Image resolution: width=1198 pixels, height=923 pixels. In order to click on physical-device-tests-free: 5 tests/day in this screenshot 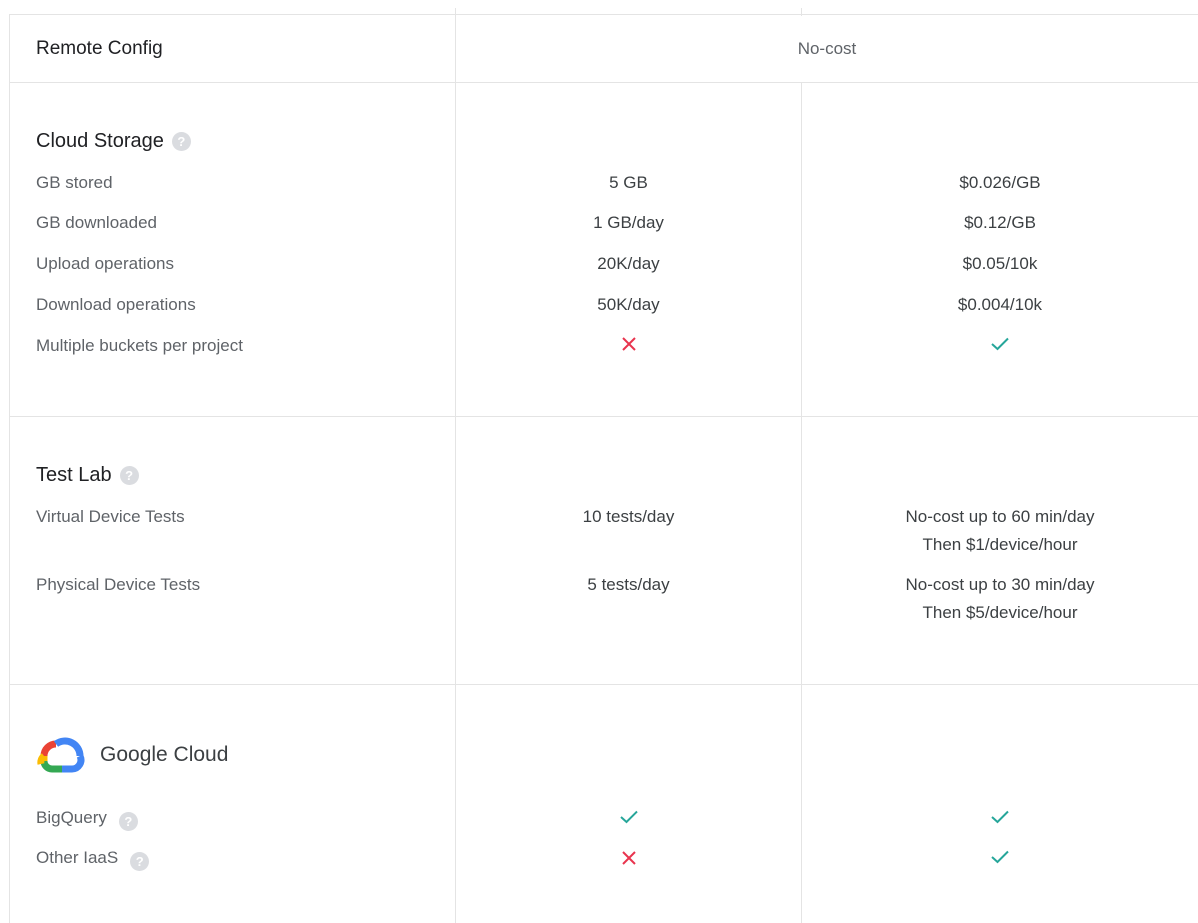, I will do `click(628, 584)`.